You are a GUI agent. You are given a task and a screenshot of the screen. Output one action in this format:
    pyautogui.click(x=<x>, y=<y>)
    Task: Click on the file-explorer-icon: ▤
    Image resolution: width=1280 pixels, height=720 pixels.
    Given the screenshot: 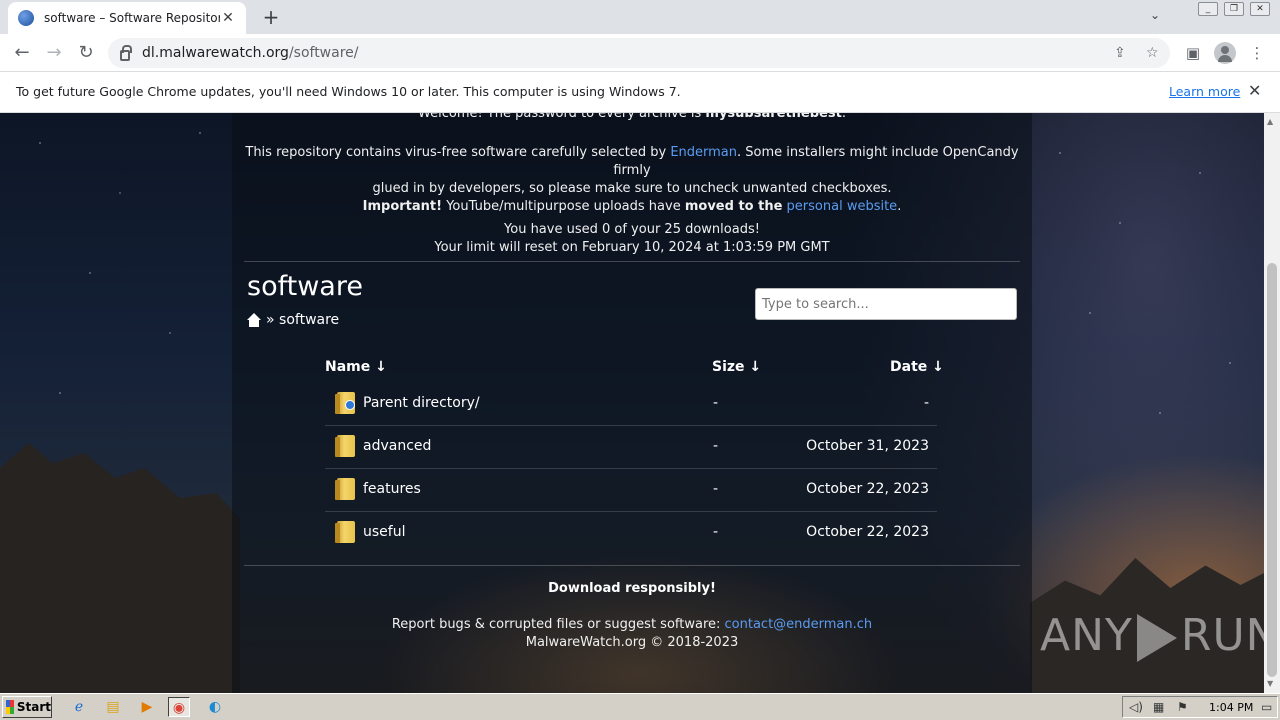 What is the action you would take?
    pyautogui.click(x=113, y=707)
    